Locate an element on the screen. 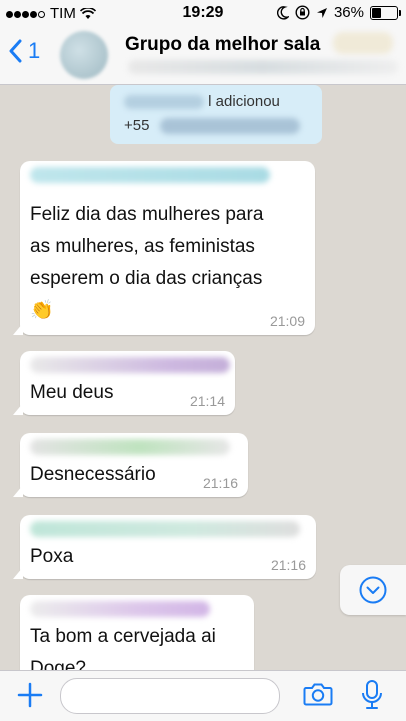 The image size is (406, 721). message-text: Poxa is located at coordinates (51, 557).